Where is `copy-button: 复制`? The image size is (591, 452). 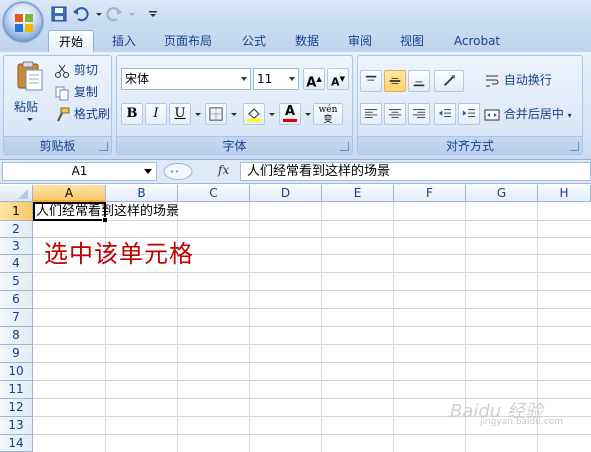 copy-button: 复制 is located at coordinates (76, 92).